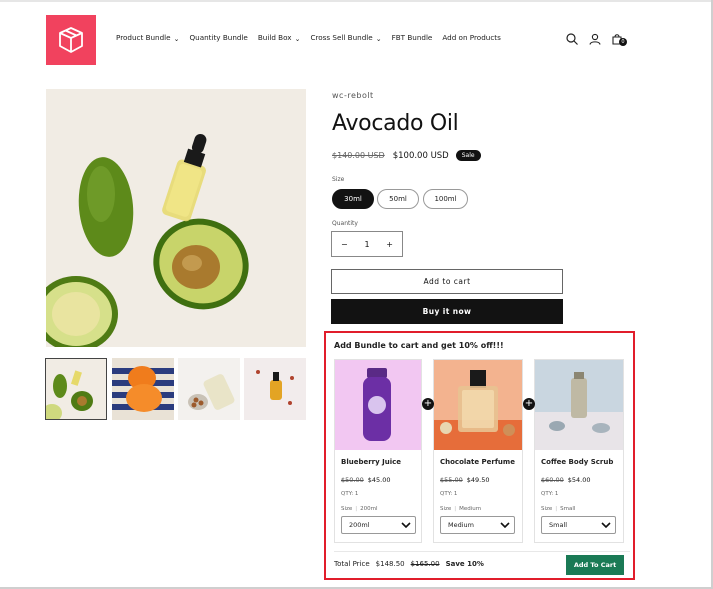 Image resolution: width=713 pixels, height=589 pixels. Describe the element at coordinates (552, 480) in the screenshot. I see `bundle-item-old-price: $60.00` at that location.